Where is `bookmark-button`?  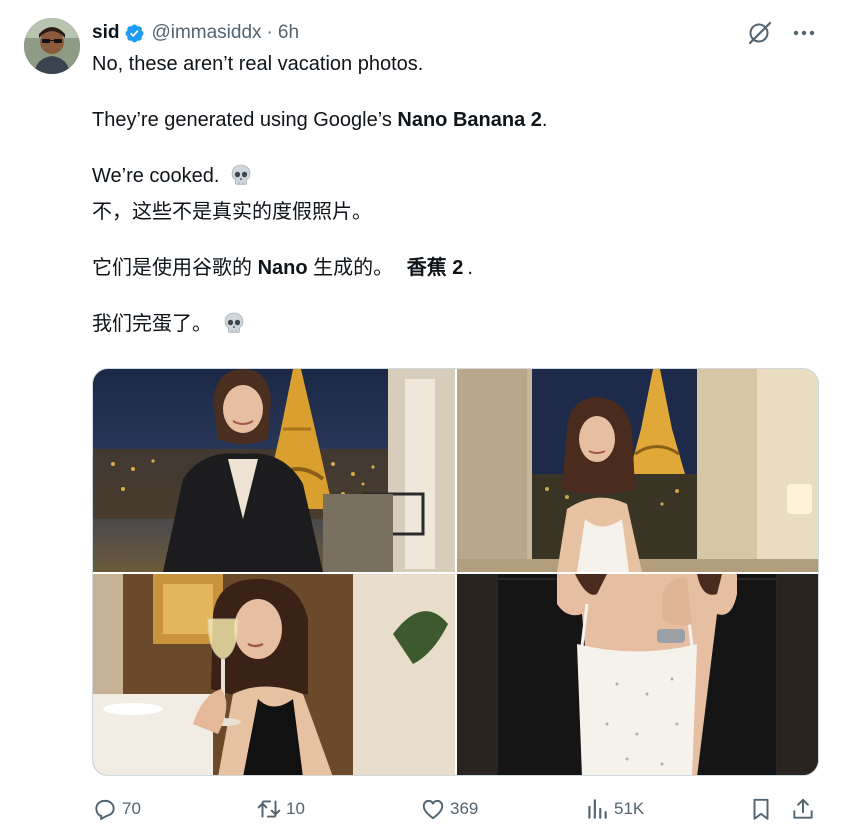
bookmark-button is located at coordinates (761, 809).